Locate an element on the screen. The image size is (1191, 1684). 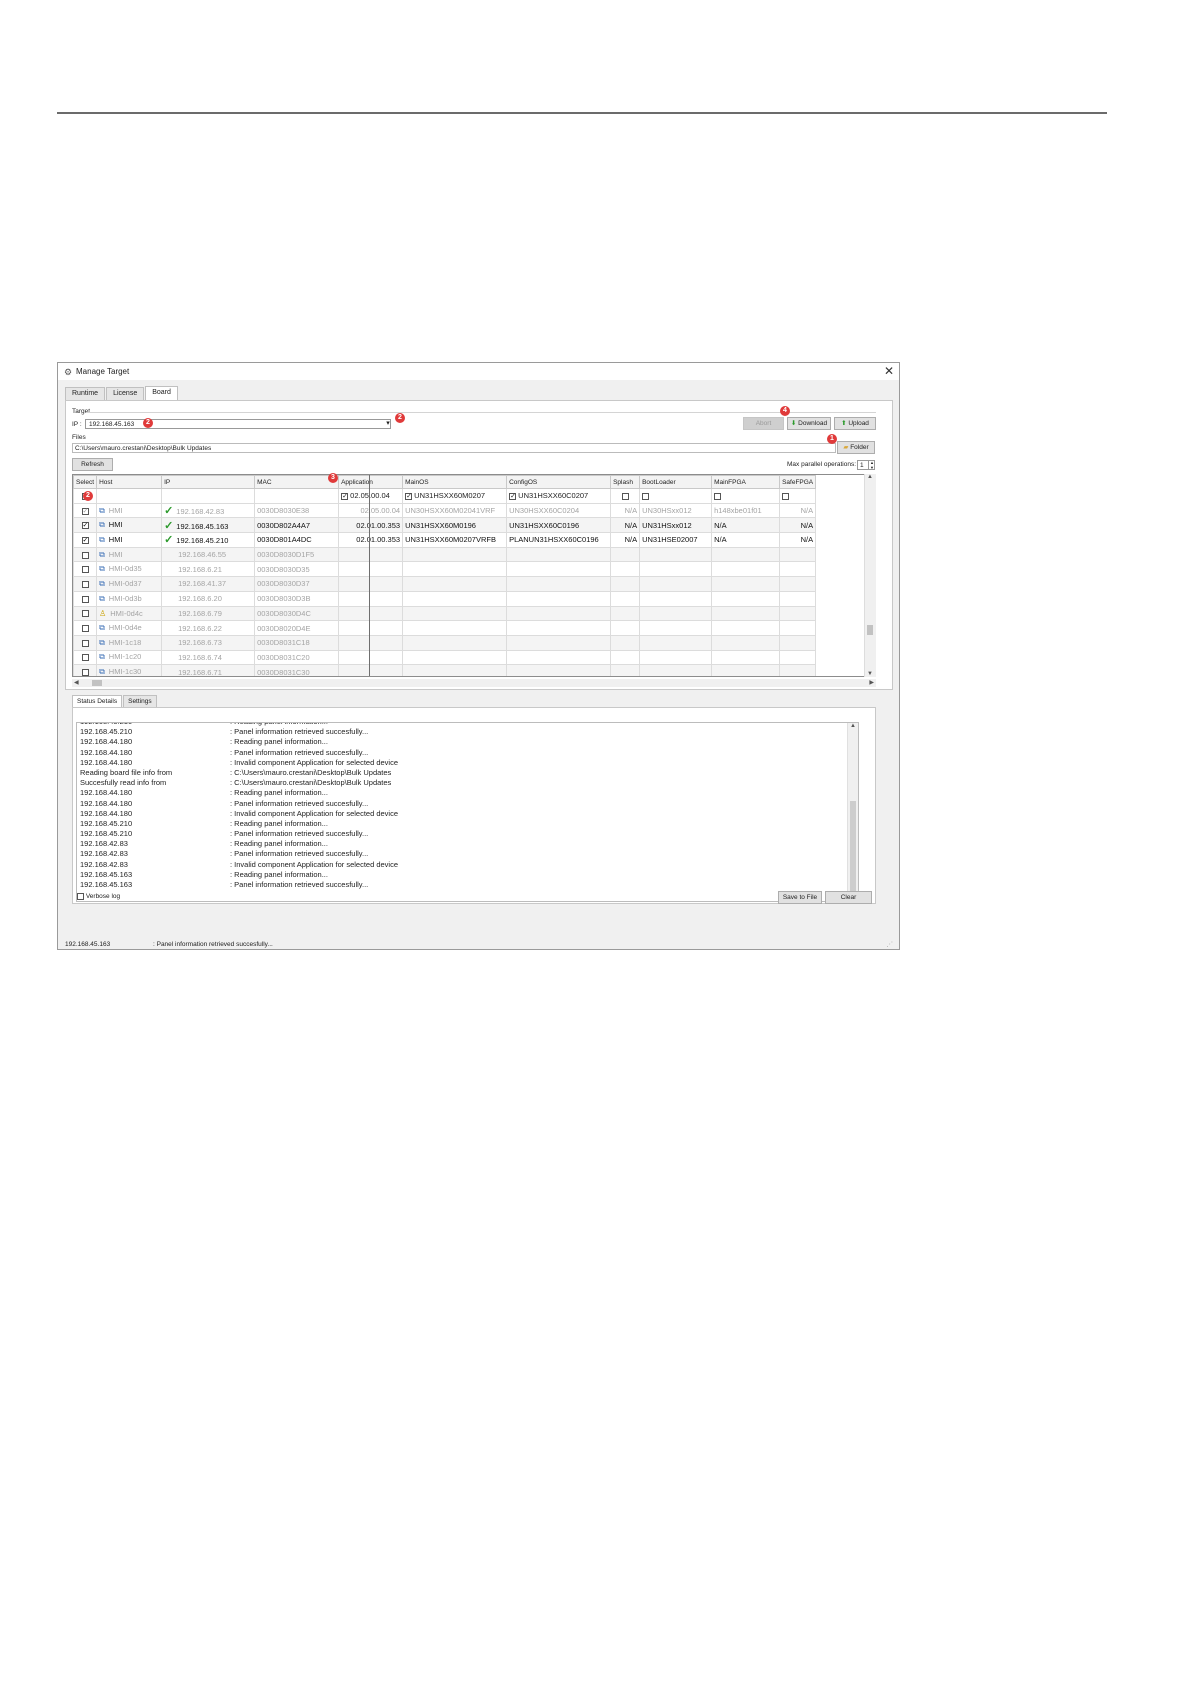
save-to-file-button: Save to File is located at coordinates (800, 897).